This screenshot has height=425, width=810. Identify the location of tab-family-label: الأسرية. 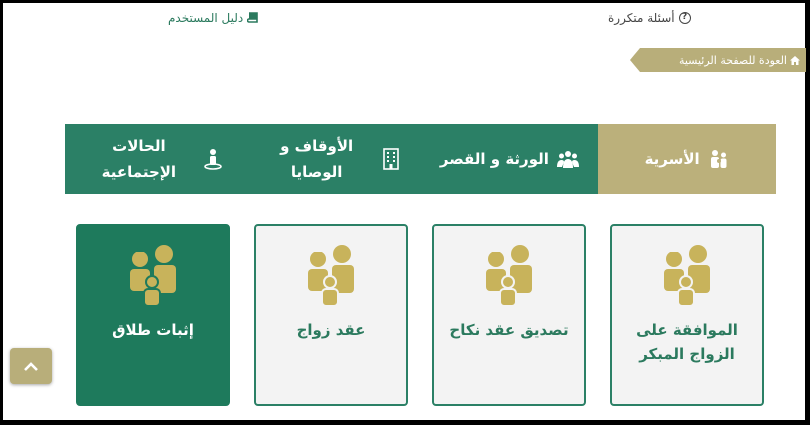
(672, 159).